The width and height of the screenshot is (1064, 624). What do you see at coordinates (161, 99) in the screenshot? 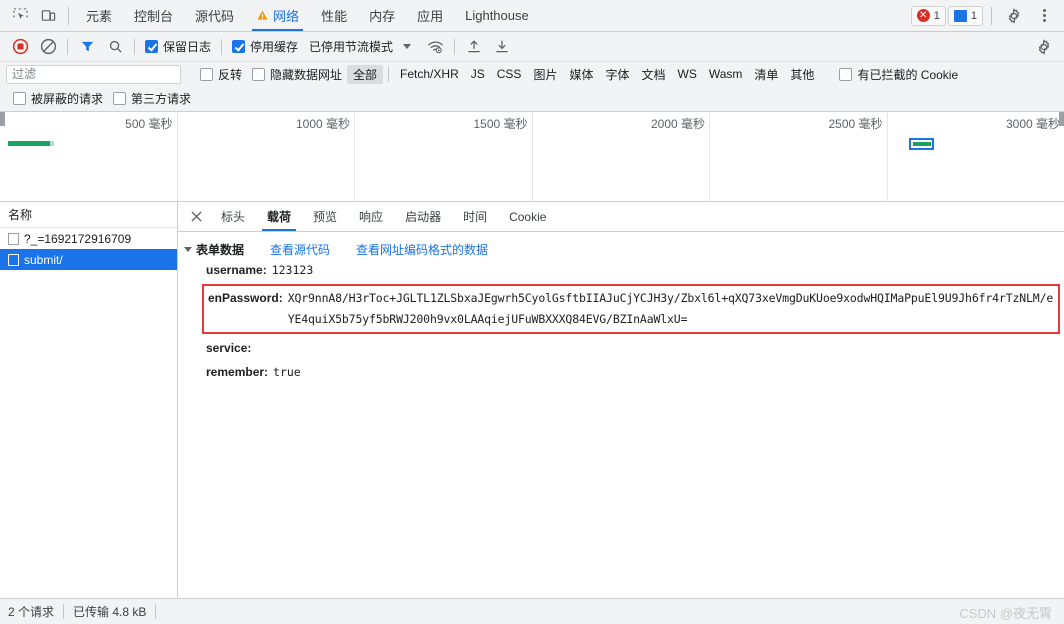
I see `third-party-requests-label: 第三方请求` at bounding box center [161, 99].